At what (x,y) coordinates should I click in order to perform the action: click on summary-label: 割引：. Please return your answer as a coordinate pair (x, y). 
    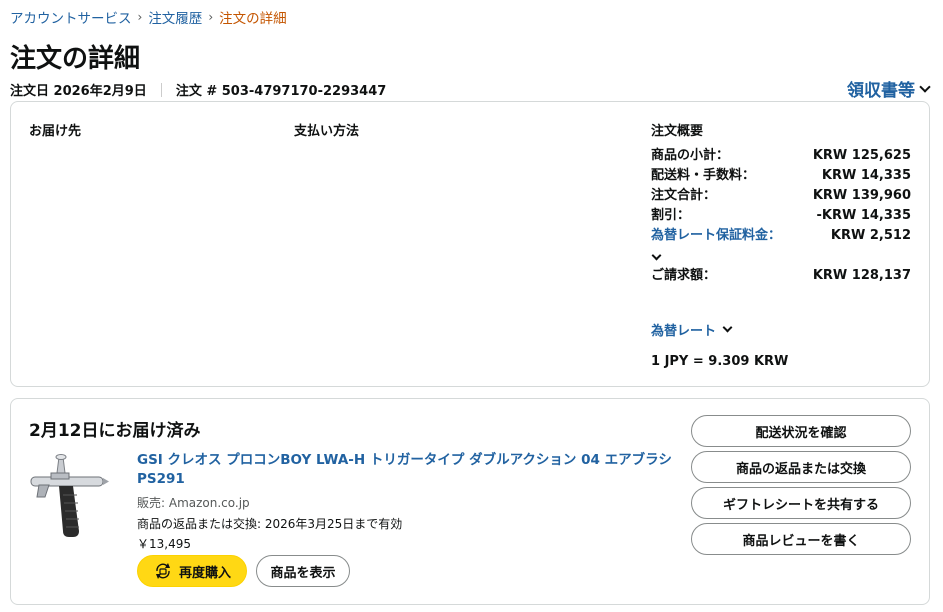
    Looking at the image, I should click on (671, 215).